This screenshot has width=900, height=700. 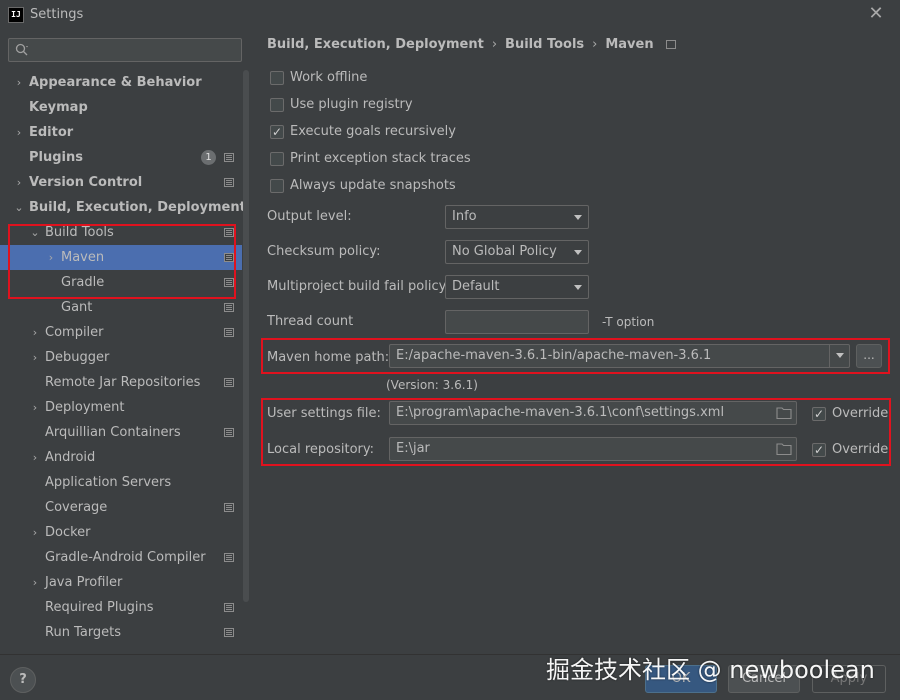 What do you see at coordinates (121, 457) in the screenshot?
I see `sidebar-item-android: › Android` at bounding box center [121, 457].